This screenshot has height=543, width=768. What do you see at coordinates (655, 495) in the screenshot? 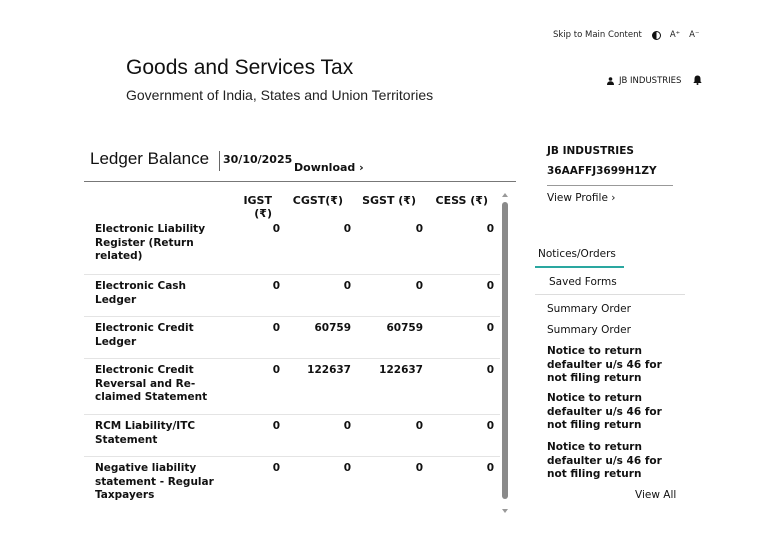
I see `view-all-link: View All` at bounding box center [655, 495].